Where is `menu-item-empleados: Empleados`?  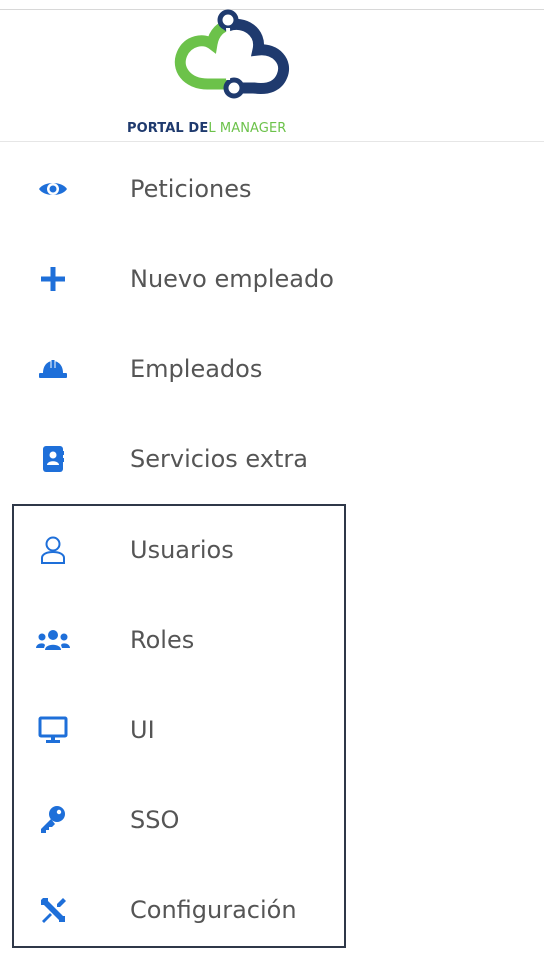 menu-item-empleados: Empleados is located at coordinates (200, 369).